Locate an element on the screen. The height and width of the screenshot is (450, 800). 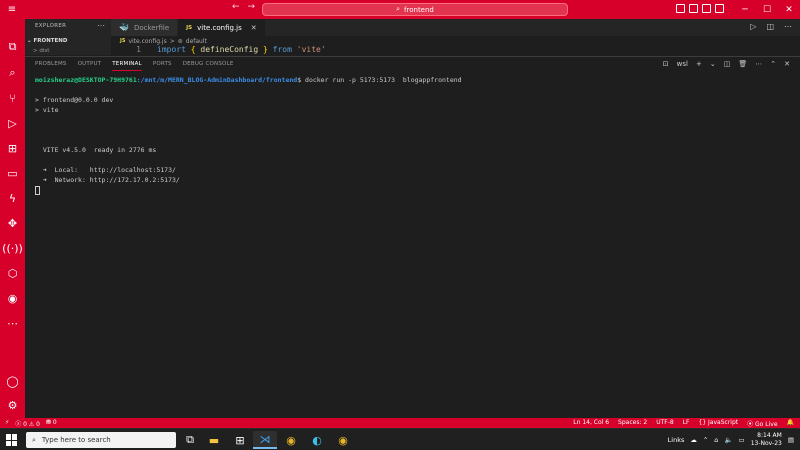
go-live-button: ⦿ Go Live is located at coordinates (762, 423).